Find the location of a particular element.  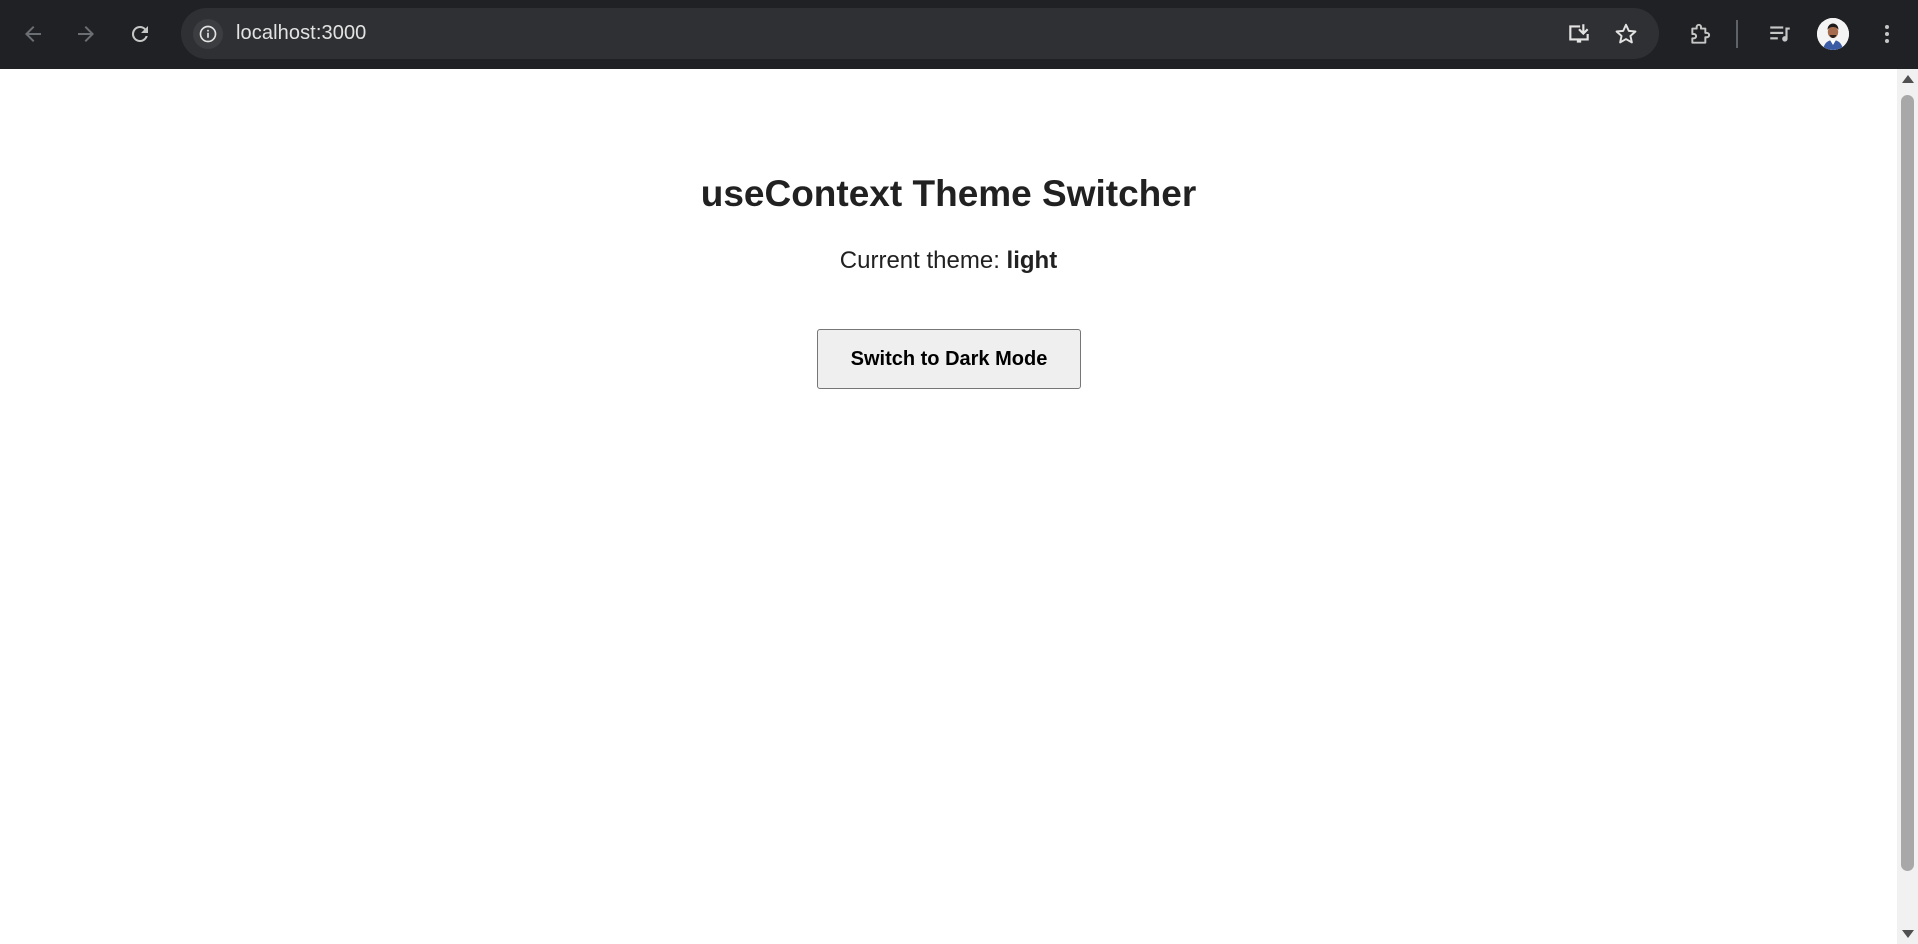

star-icon is located at coordinates (1626, 33).